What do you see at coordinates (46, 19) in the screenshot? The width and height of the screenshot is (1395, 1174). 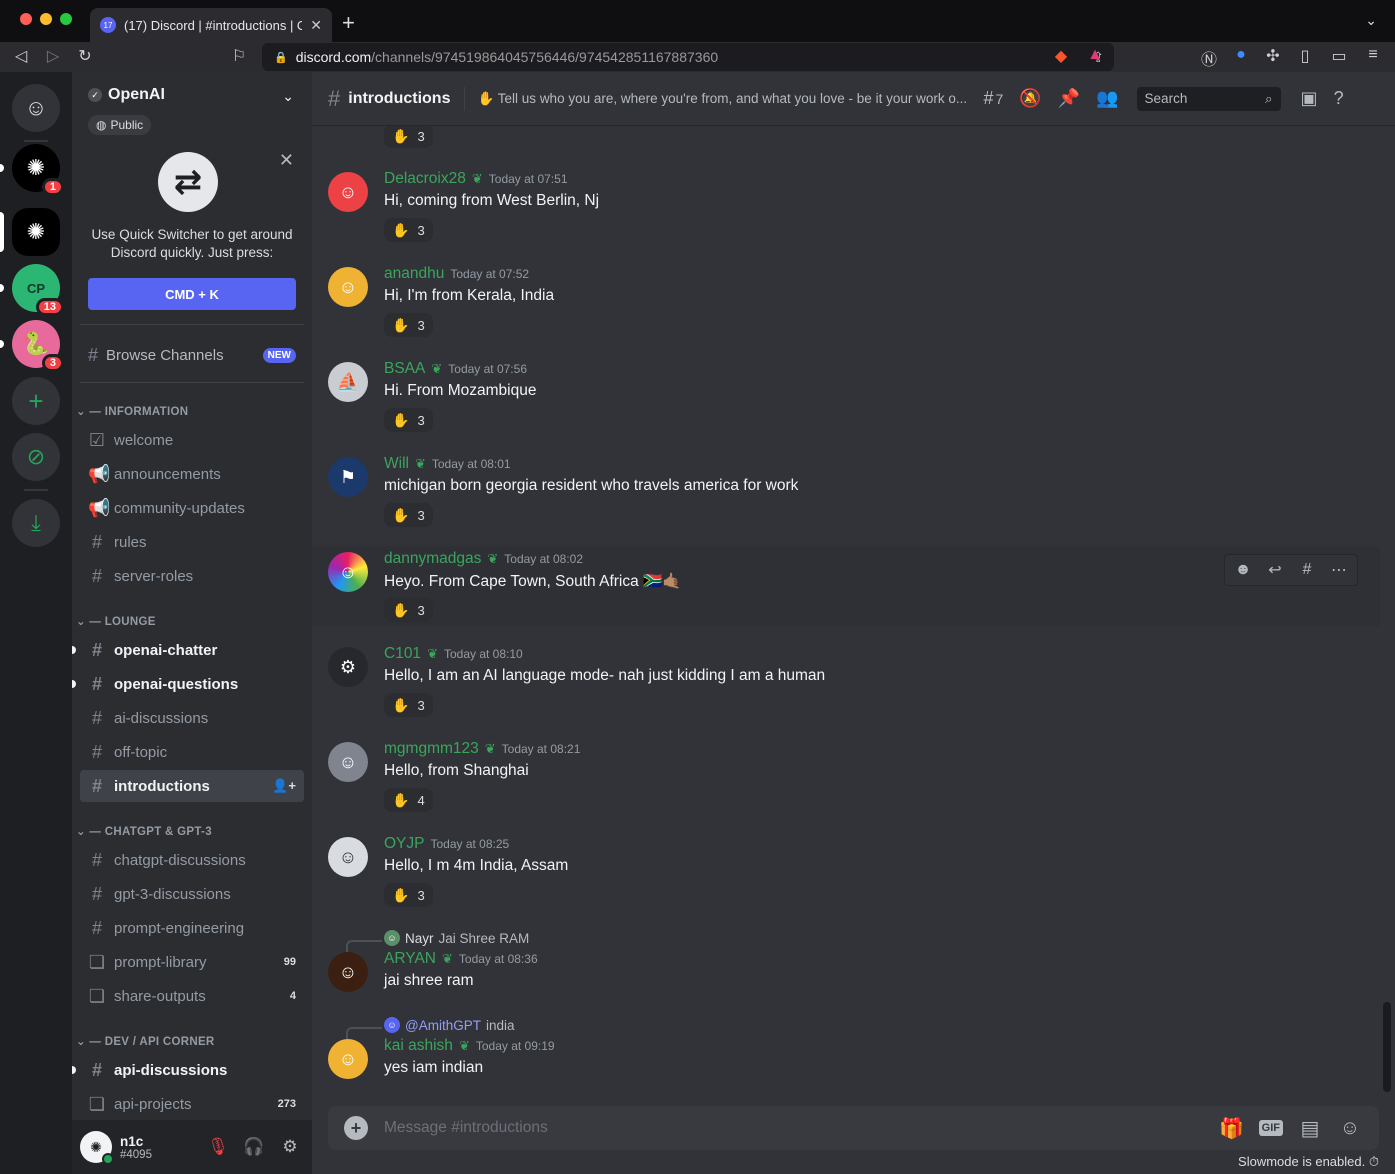 I see `minimize-window-button` at bounding box center [46, 19].